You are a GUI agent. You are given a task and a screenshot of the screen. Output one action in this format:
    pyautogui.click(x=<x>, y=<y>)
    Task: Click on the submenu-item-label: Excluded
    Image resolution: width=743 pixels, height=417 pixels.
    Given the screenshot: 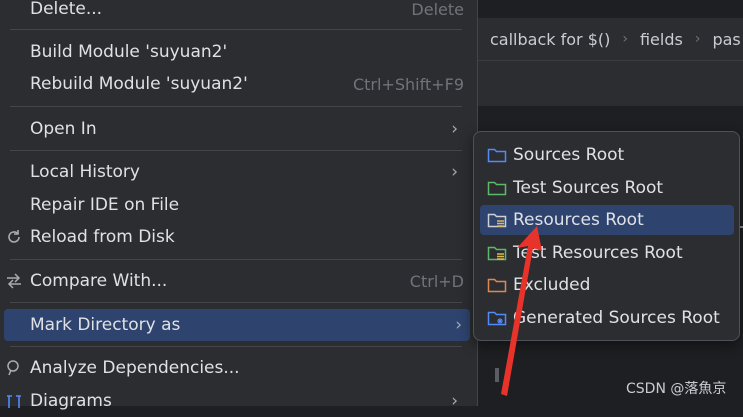 What is the action you would take?
    pyautogui.click(x=552, y=285)
    